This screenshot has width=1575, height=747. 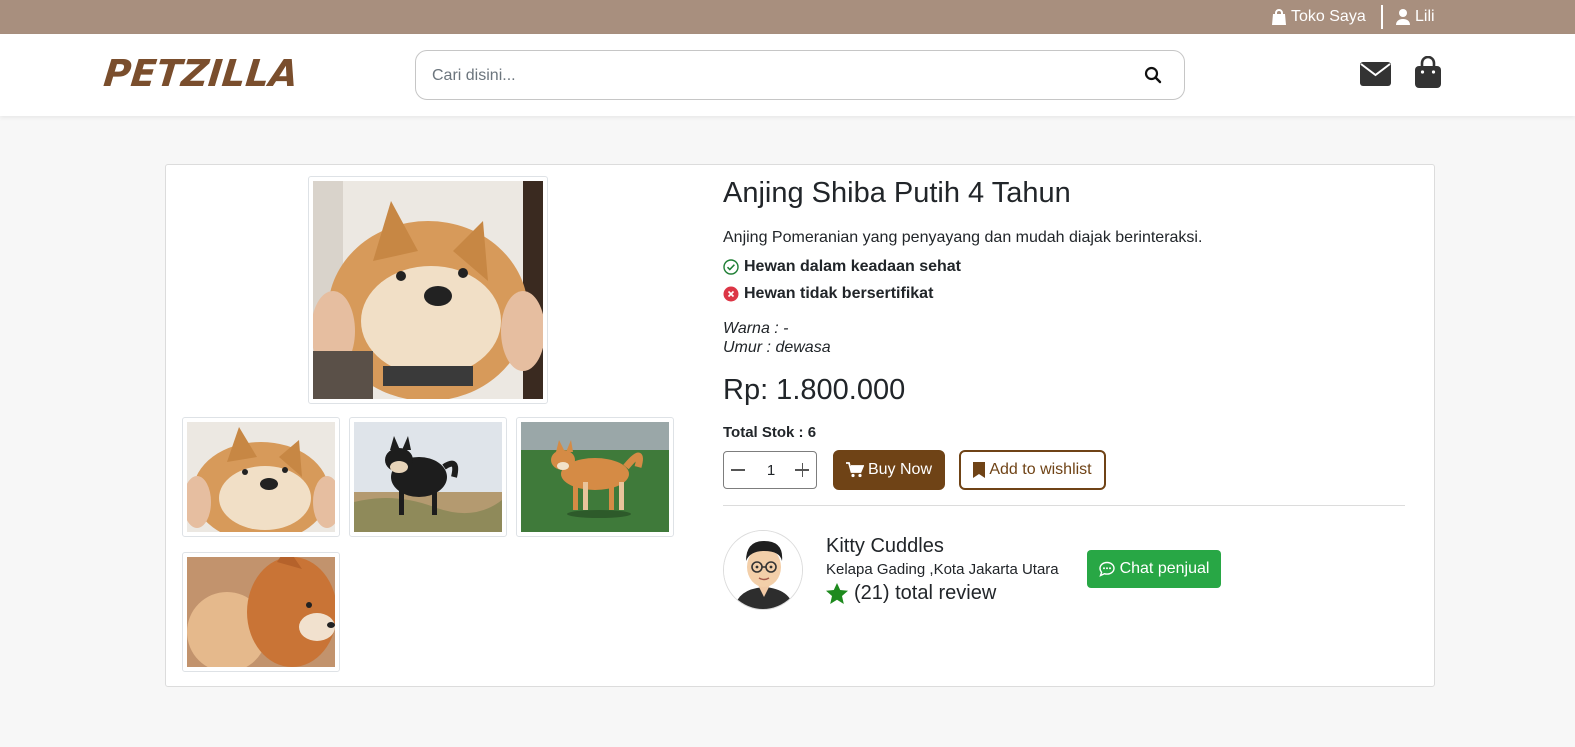 I want to click on product-stock: Total Stok : 6, so click(x=770, y=432).